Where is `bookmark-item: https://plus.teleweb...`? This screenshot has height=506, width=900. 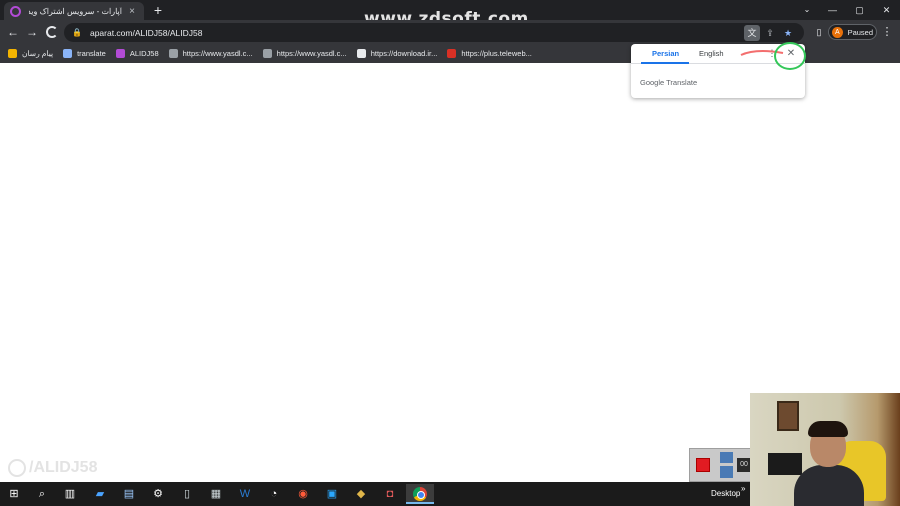
bookmark-item: https://plus.teleweb... is located at coordinates (489, 53).